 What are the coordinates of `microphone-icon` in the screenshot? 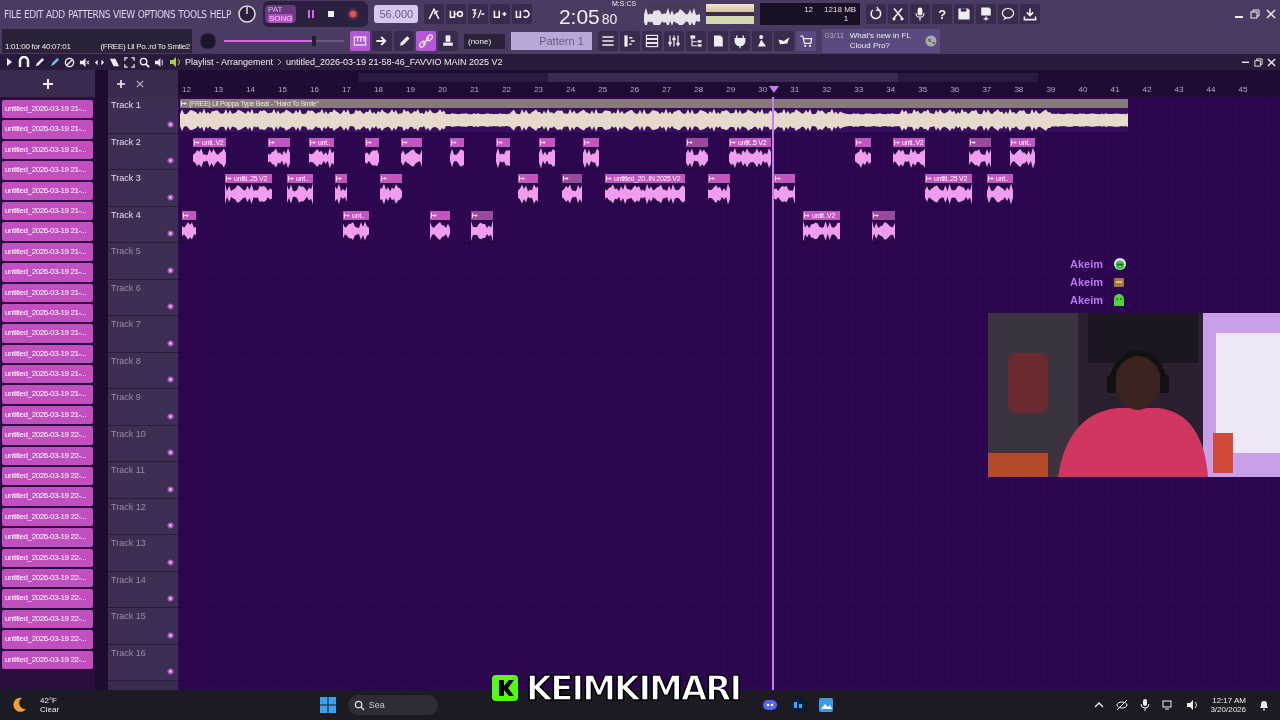 It's located at (1145, 705).